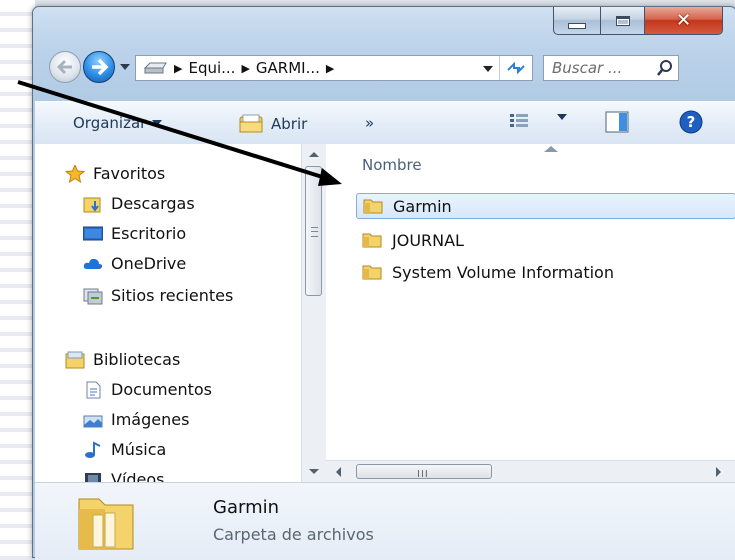 This screenshot has height=560, width=735. I want to click on back-button, so click(65, 67).